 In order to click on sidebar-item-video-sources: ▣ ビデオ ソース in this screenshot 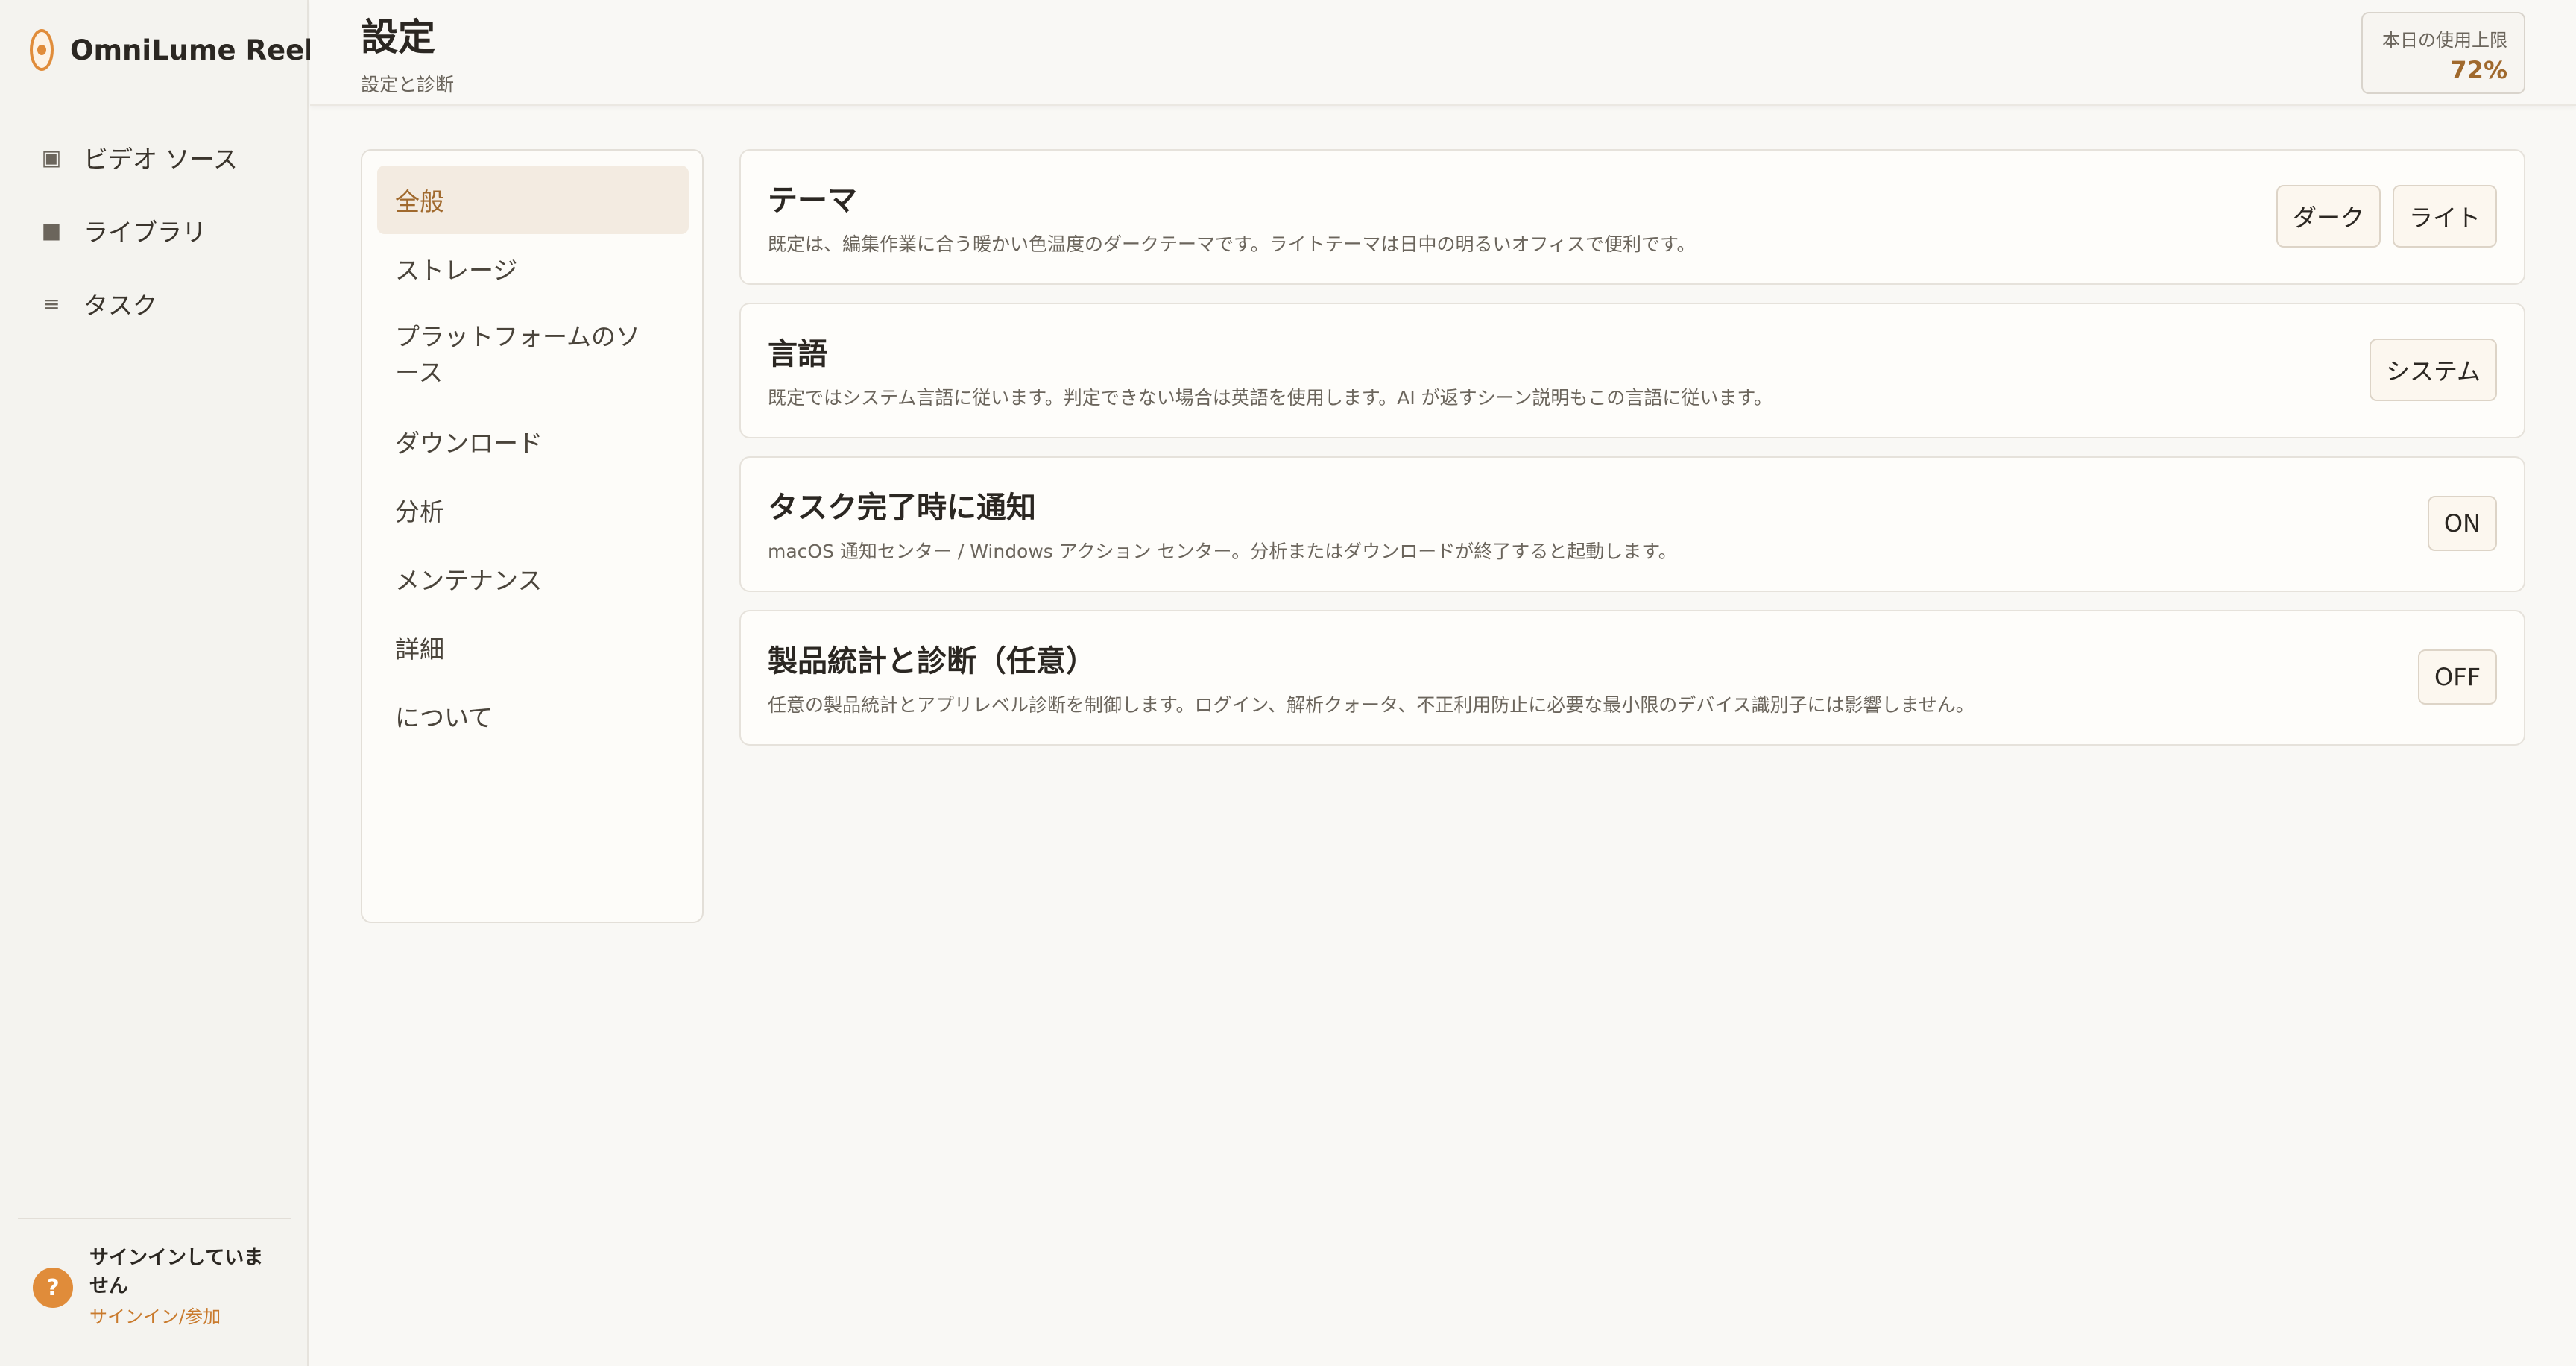, I will do `click(154, 157)`.